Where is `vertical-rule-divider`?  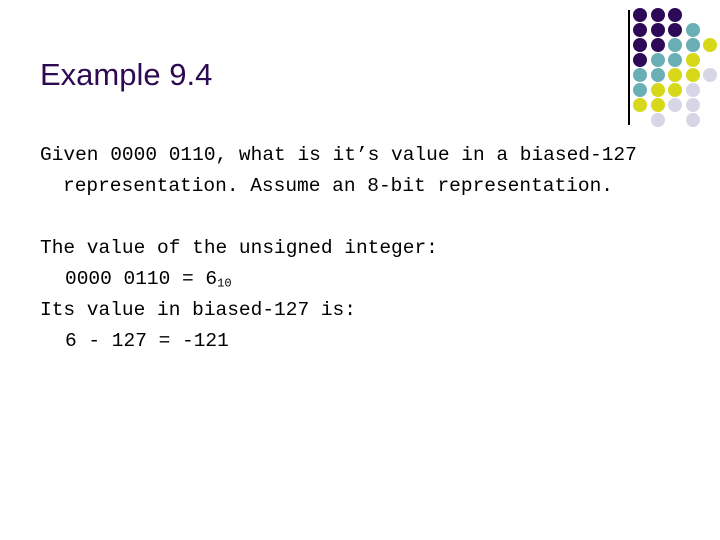
vertical-rule-divider is located at coordinates (629, 67).